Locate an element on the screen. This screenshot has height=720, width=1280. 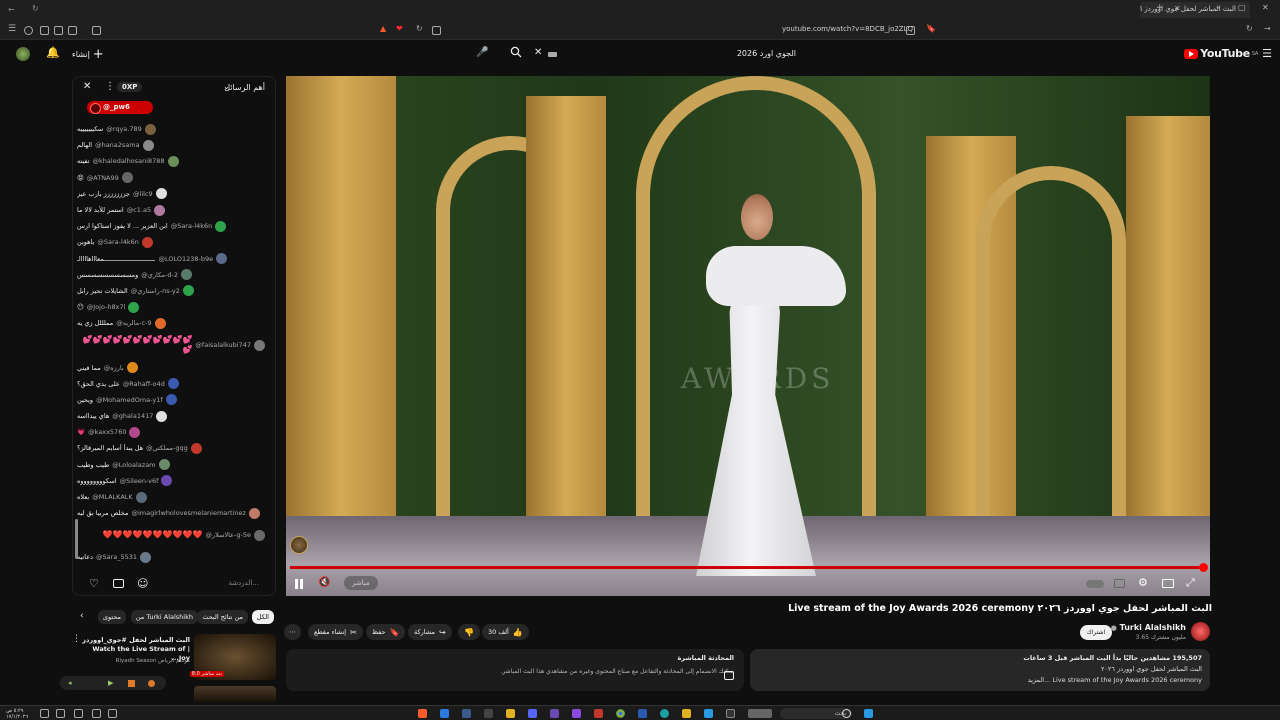
more-actions-button: ⋯ is located at coordinates (292, 632).